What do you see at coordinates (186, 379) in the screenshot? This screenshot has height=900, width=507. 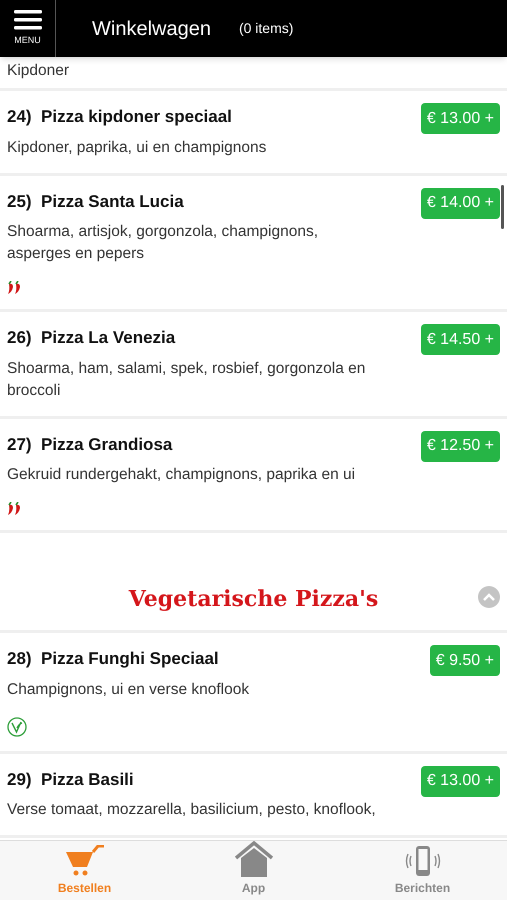 I see `dish-description: Shoarma, ham, salami, spek, rosbief, gorgonzola en broccoli` at bounding box center [186, 379].